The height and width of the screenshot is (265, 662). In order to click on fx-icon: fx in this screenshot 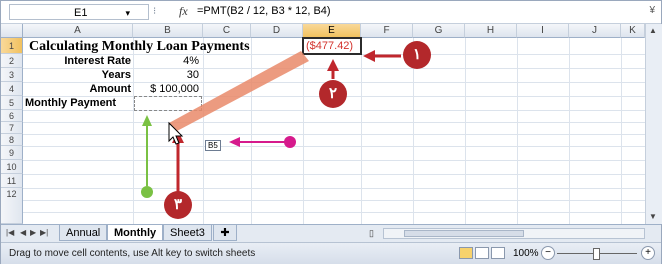, I will do `click(183, 11)`.